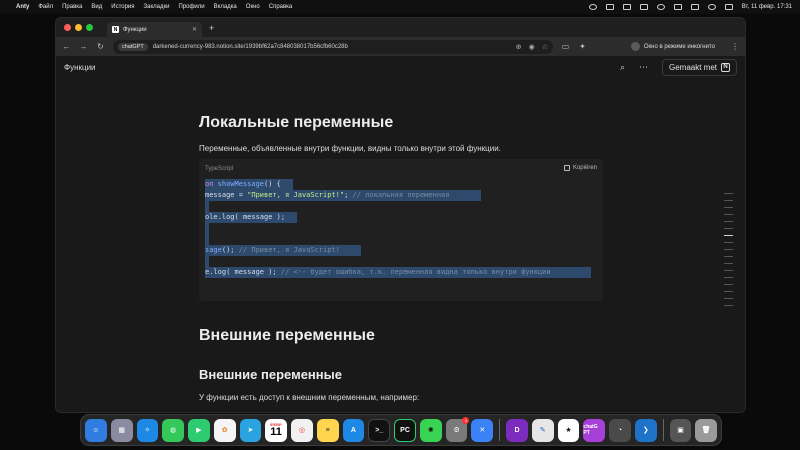 Image resolution: width=800 pixels, height=450 pixels. What do you see at coordinates (281, 7) in the screenshot?
I see `menu-help: Справка` at bounding box center [281, 7].